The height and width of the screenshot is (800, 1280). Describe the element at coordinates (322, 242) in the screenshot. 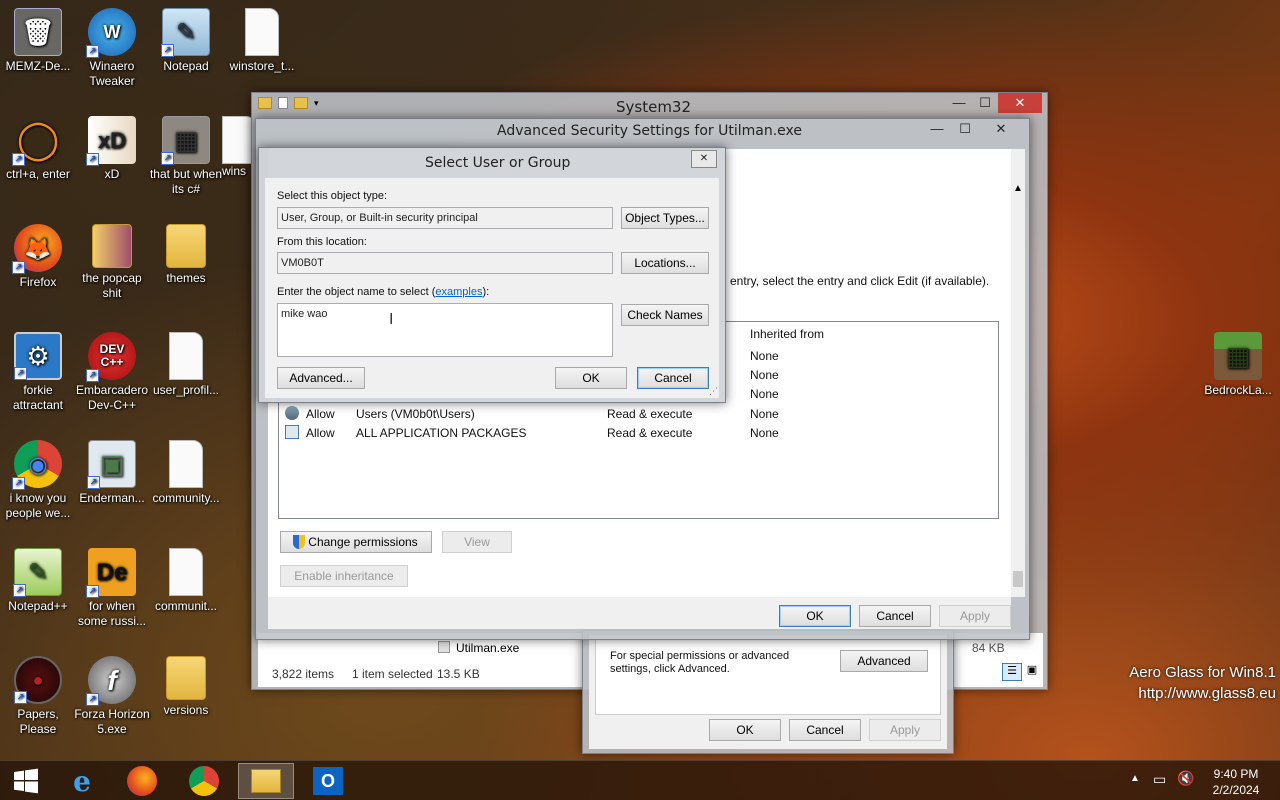

I see `location-label: From this location:` at that location.